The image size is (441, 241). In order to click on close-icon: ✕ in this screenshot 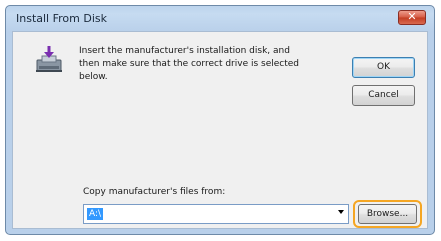, I will do `click(412, 16)`.